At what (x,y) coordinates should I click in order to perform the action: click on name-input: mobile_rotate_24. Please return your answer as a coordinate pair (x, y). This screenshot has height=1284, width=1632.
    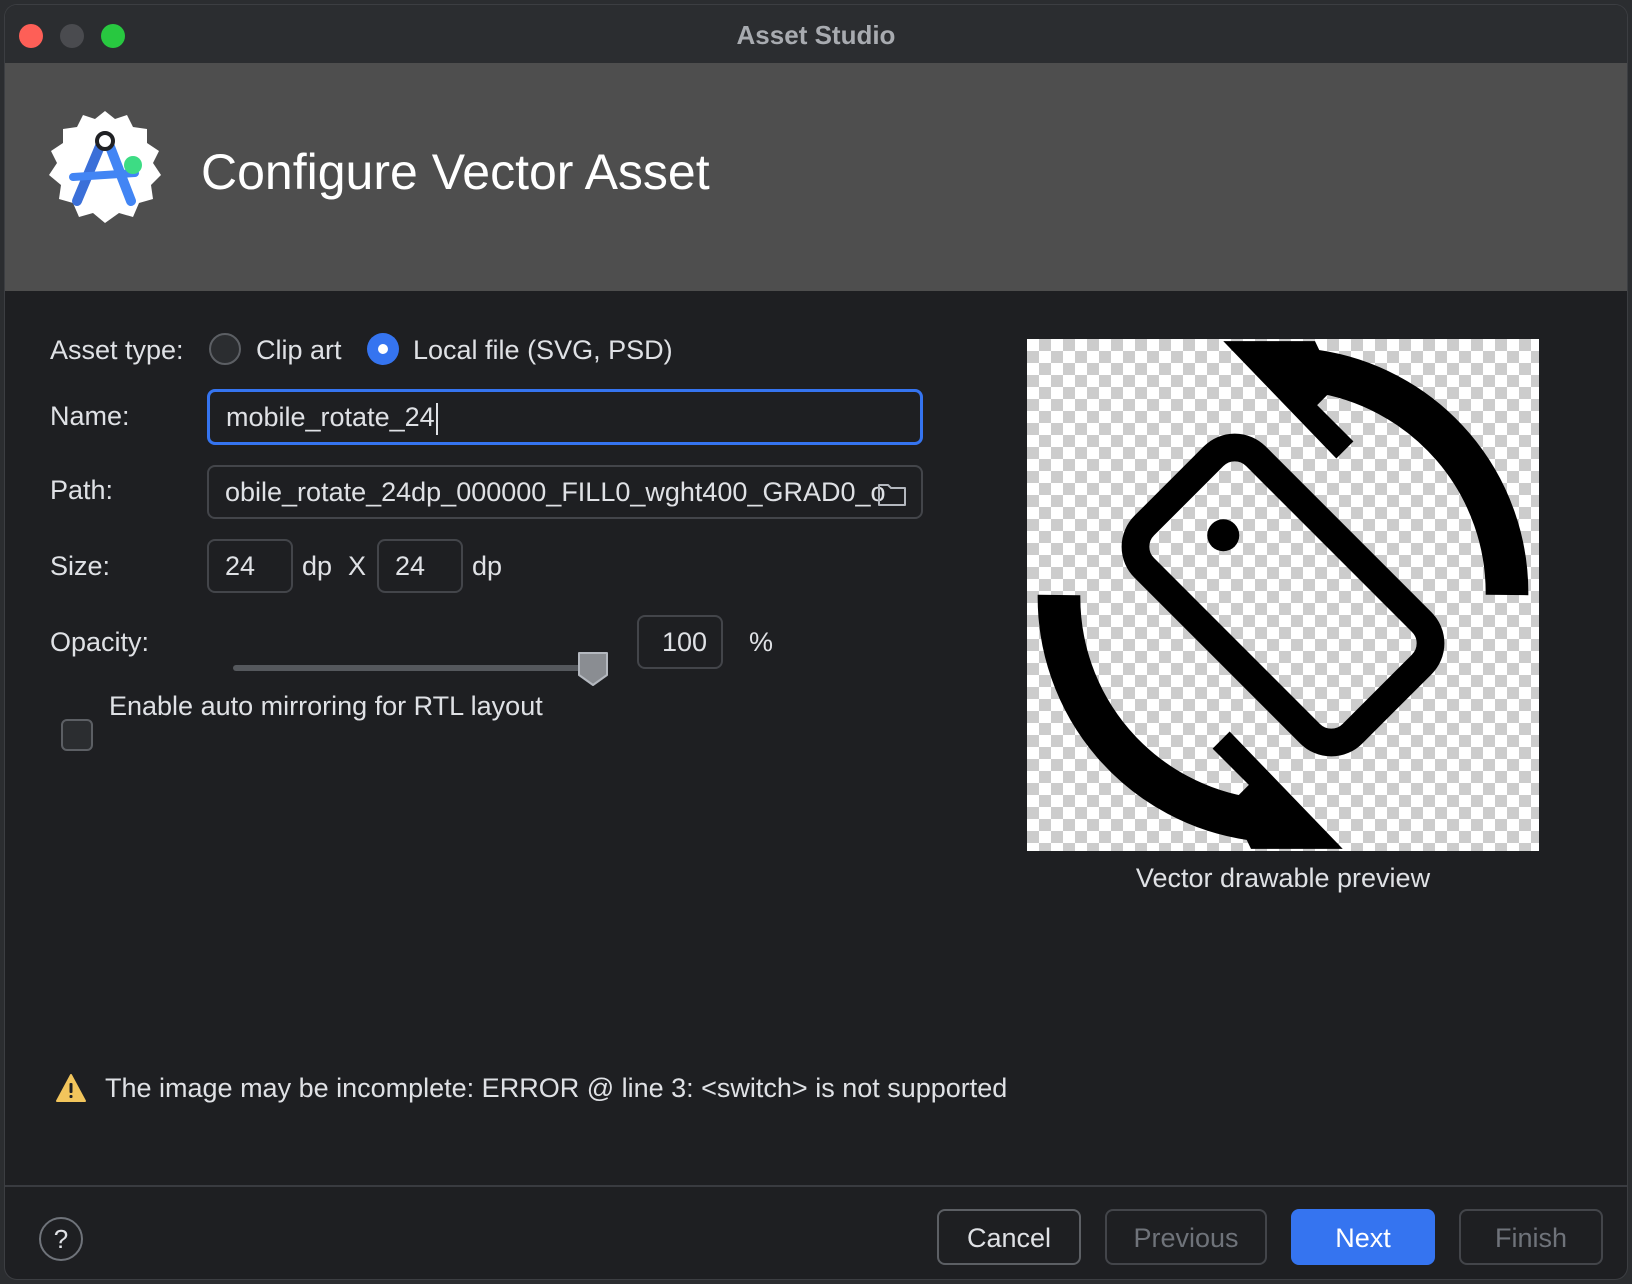
    Looking at the image, I should click on (565, 417).